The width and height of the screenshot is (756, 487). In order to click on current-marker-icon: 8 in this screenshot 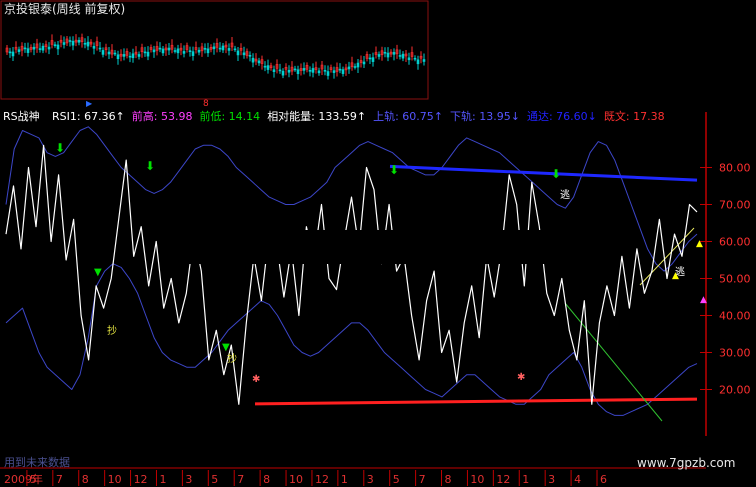, I will do `click(206, 104)`.